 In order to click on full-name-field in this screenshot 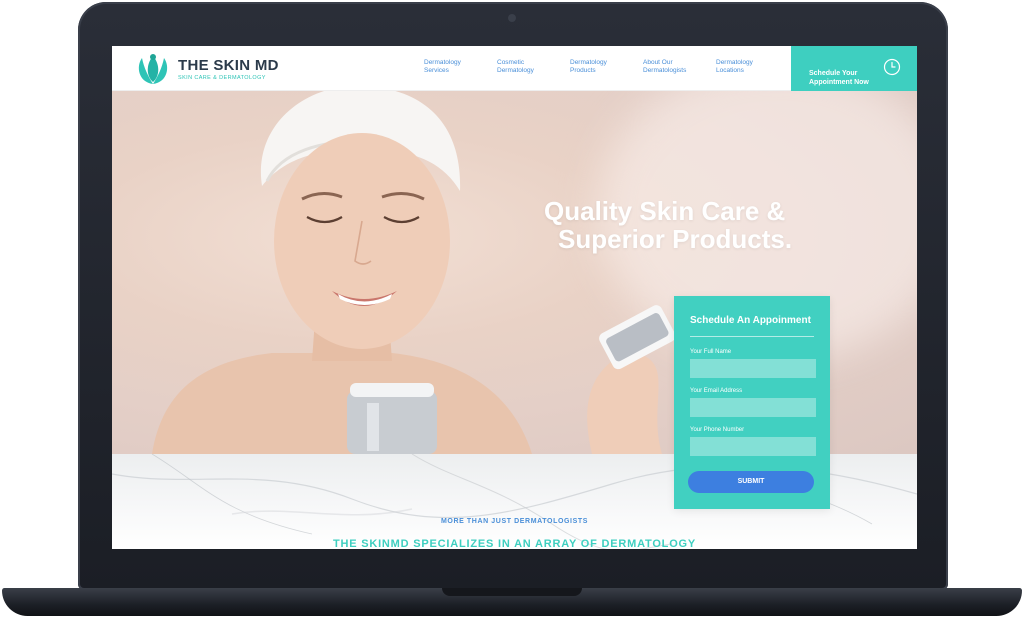, I will do `click(753, 368)`.